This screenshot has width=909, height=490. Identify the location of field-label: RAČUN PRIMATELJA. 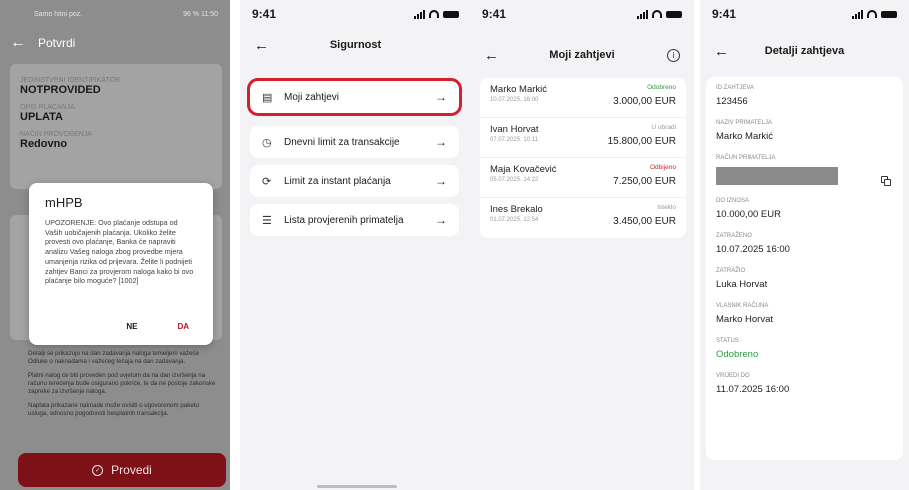
(746, 158).